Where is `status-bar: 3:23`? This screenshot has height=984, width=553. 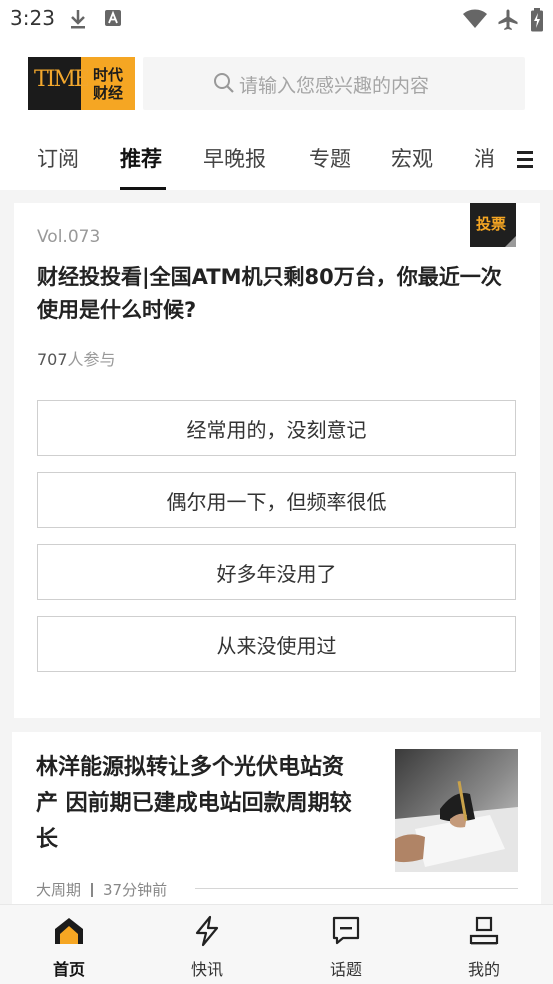 status-bar: 3:23 is located at coordinates (276, 20).